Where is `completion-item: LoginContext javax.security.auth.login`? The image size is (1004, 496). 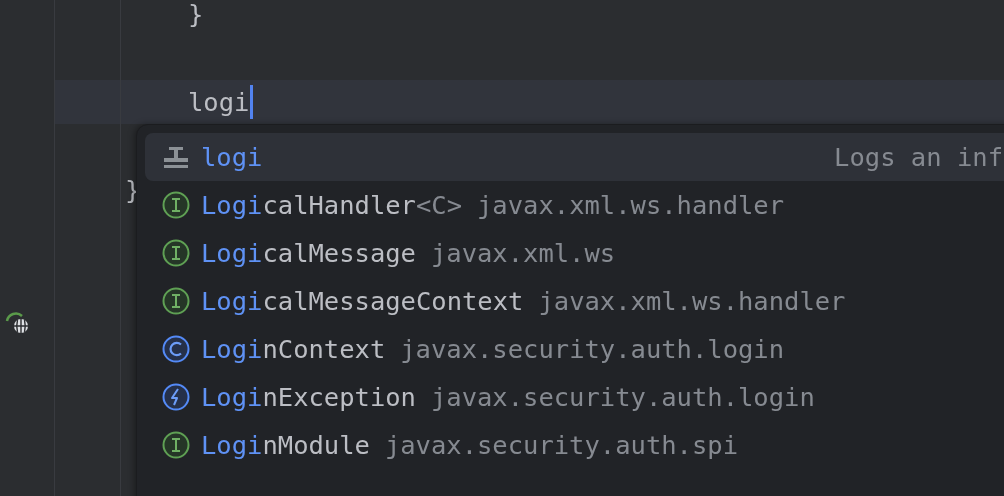
completion-item: LoginContext javax.security.auth.login is located at coordinates (574, 349).